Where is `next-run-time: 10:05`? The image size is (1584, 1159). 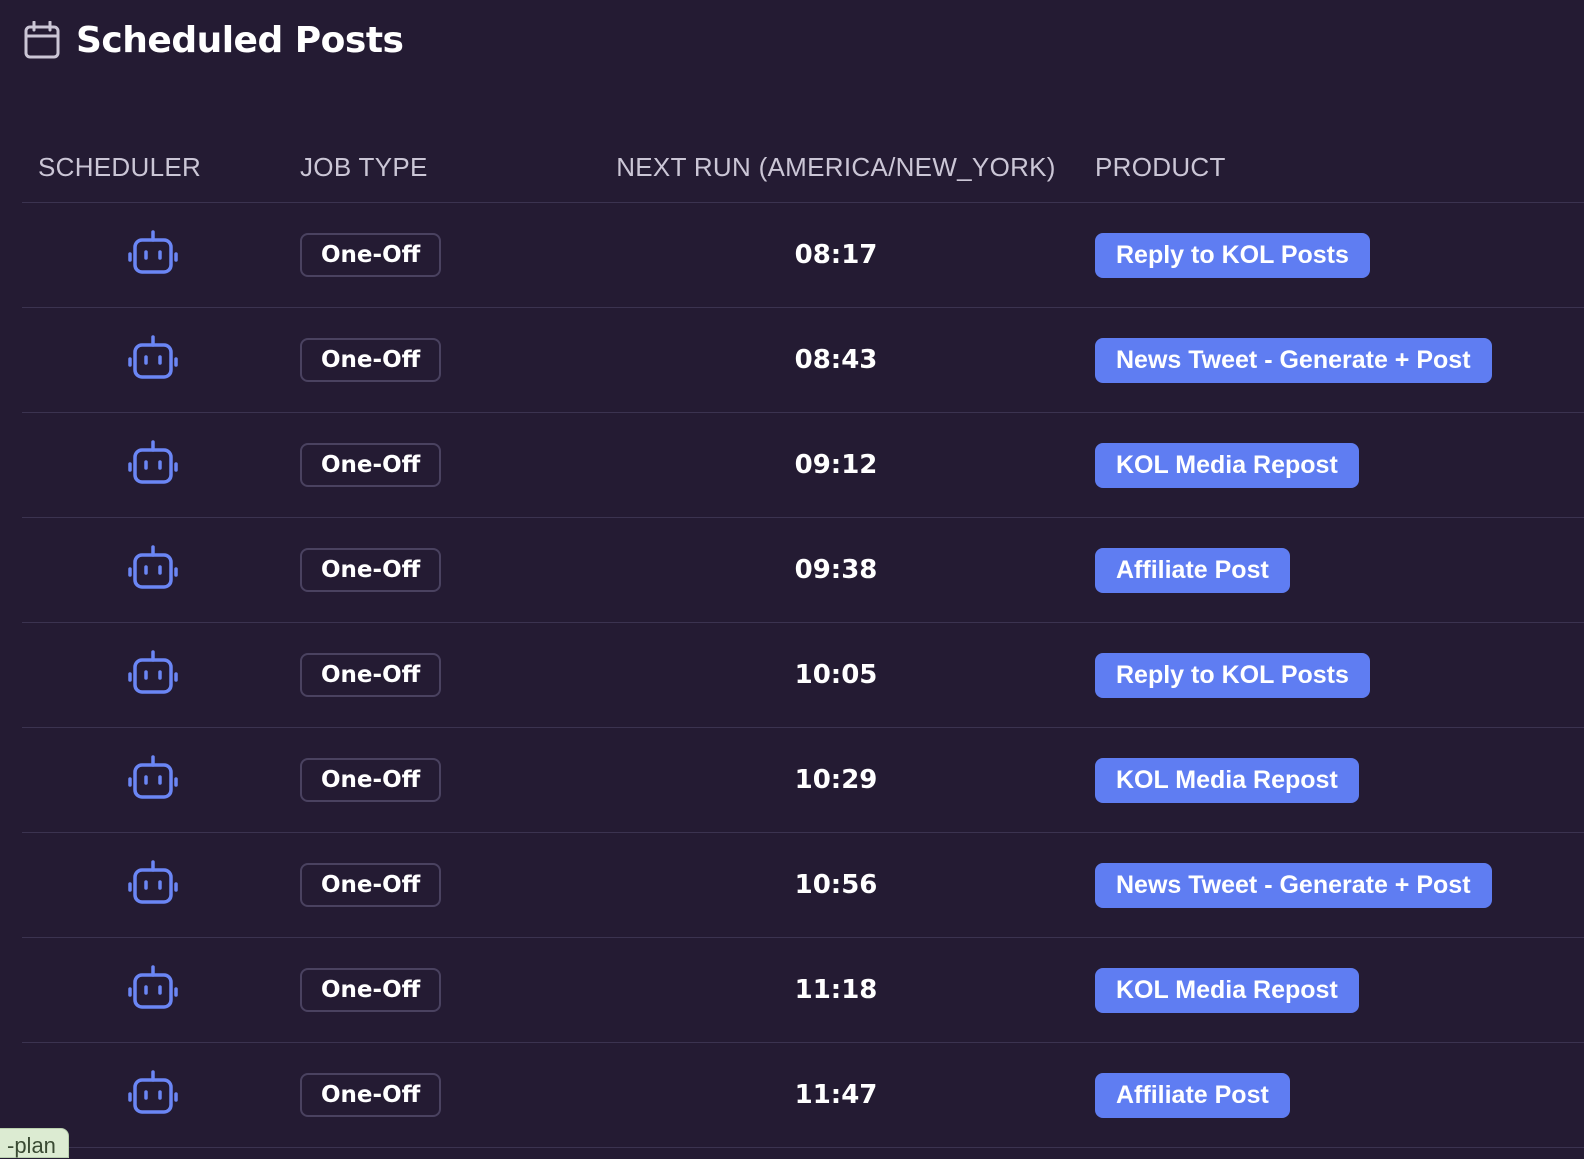 next-run-time: 10:05 is located at coordinates (836, 675).